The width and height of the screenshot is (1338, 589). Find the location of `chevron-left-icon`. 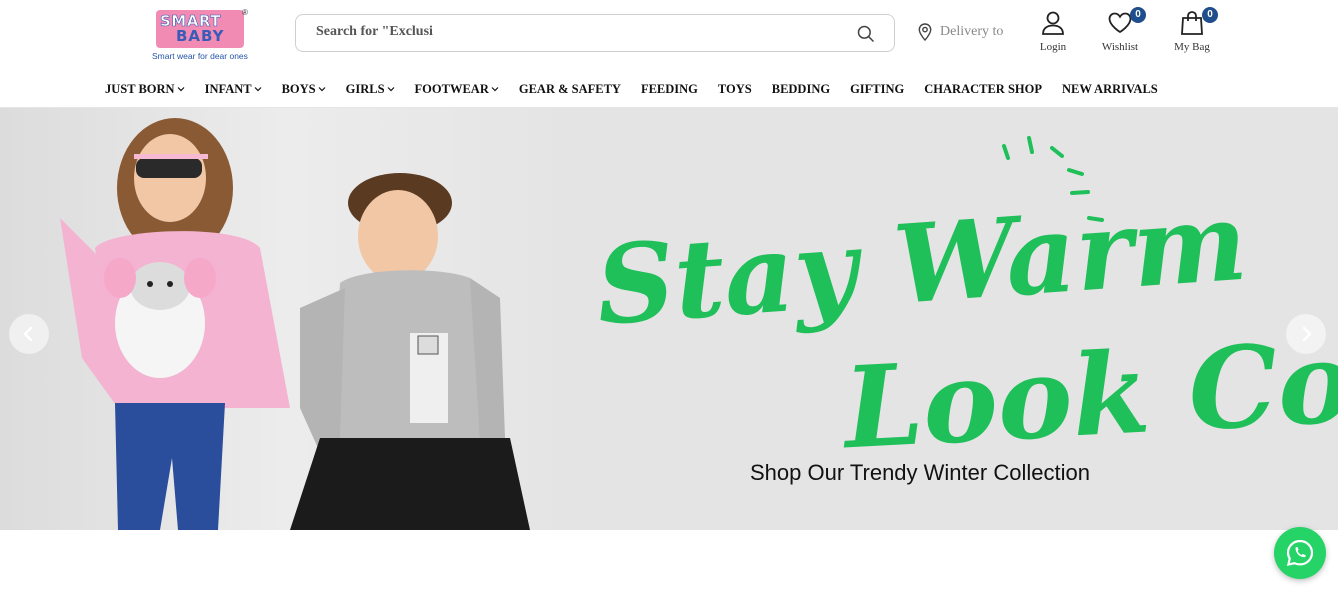

chevron-left-icon is located at coordinates (28, 334).